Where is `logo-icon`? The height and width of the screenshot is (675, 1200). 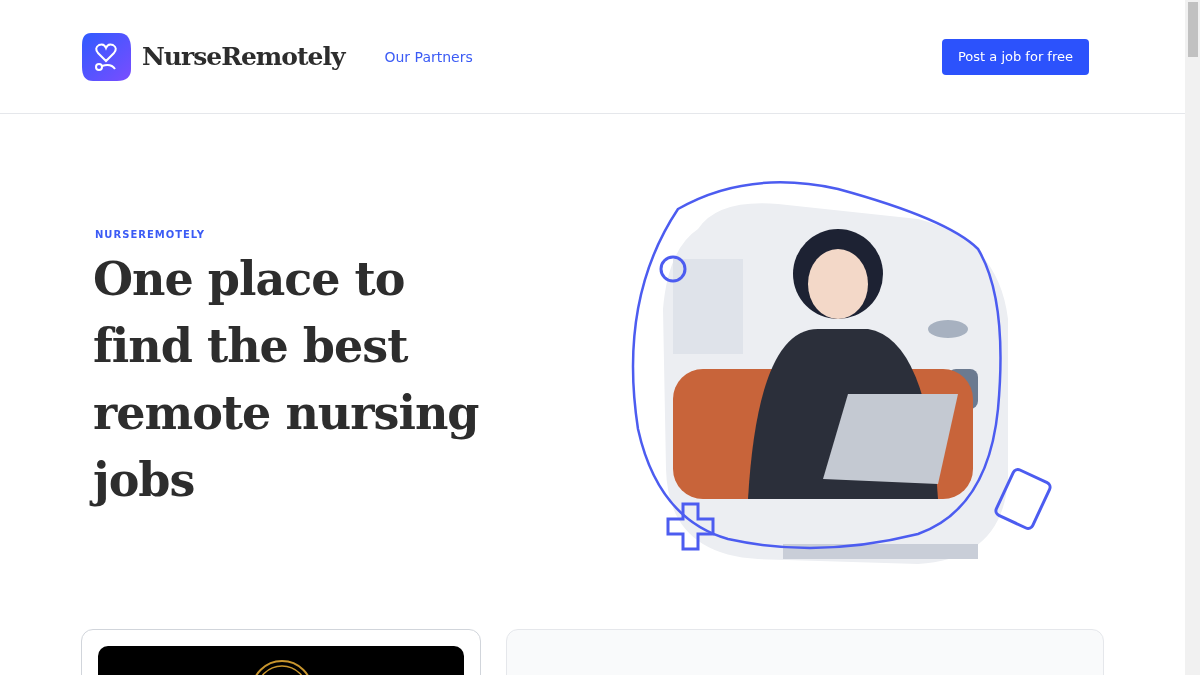 logo-icon is located at coordinates (106, 56).